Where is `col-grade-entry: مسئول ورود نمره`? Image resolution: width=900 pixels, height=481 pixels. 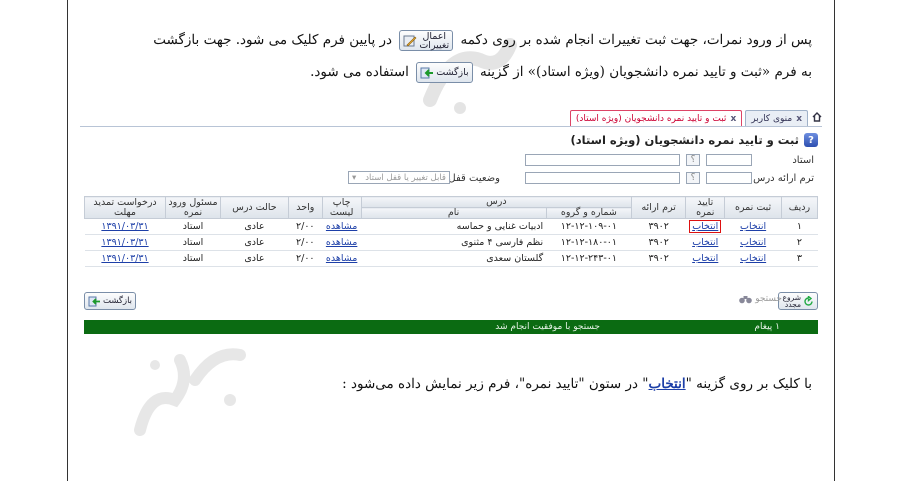 col-grade-entry: مسئول ورود نمره is located at coordinates (193, 207).